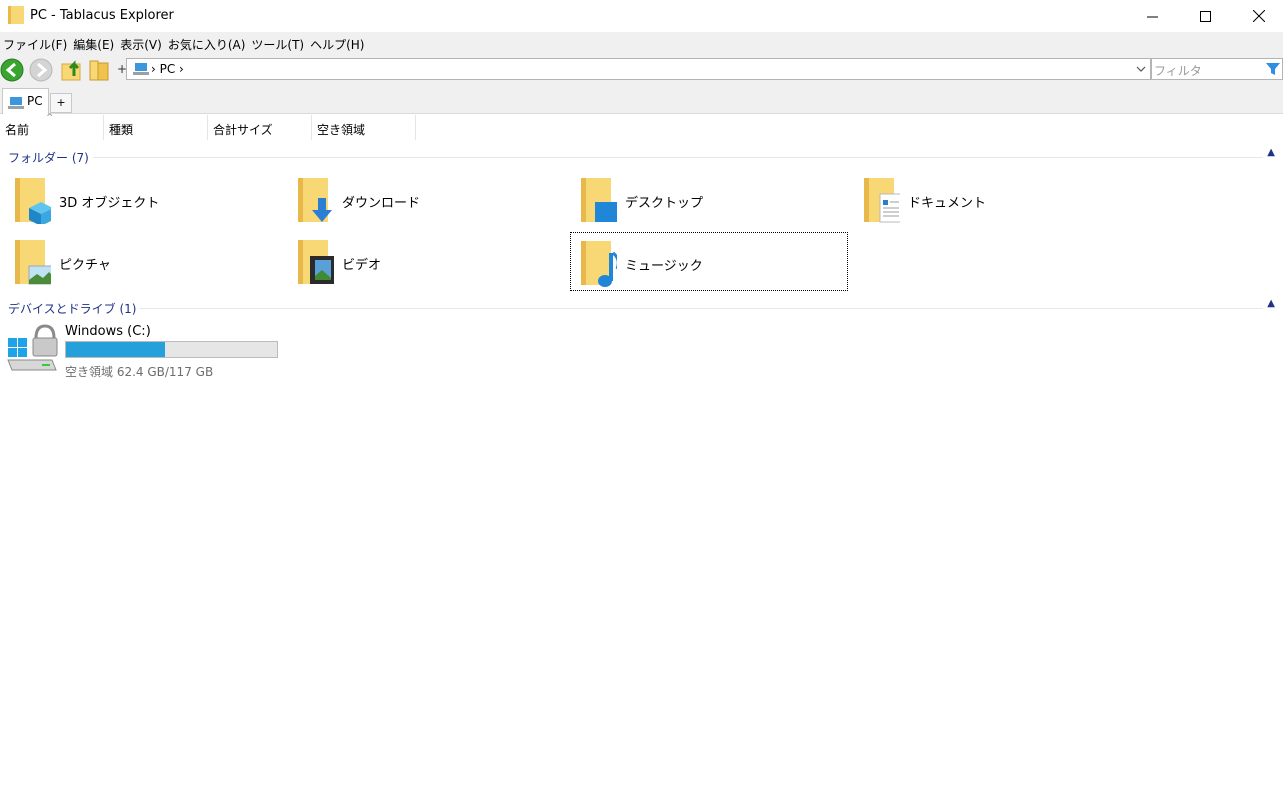 This screenshot has width=1283, height=800. What do you see at coordinates (108, 331) in the screenshot?
I see `drive-label: Windows (C:)` at bounding box center [108, 331].